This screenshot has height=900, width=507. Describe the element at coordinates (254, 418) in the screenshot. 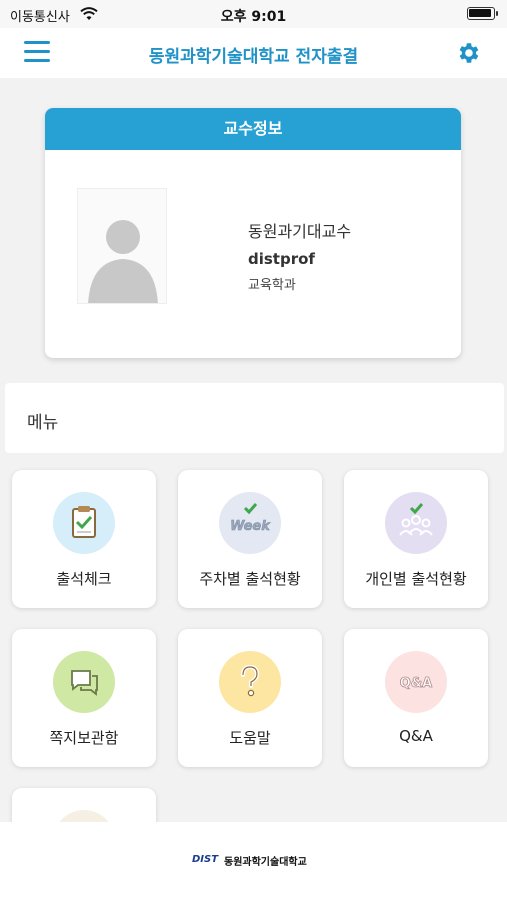

I see `menu-section: 메뉴` at that location.